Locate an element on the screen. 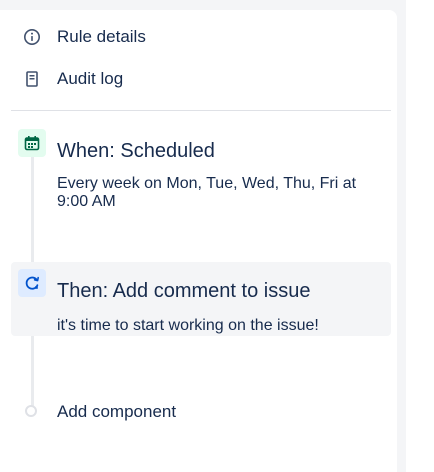 This screenshot has width=434, height=472. info-icon is located at coordinates (32, 37).